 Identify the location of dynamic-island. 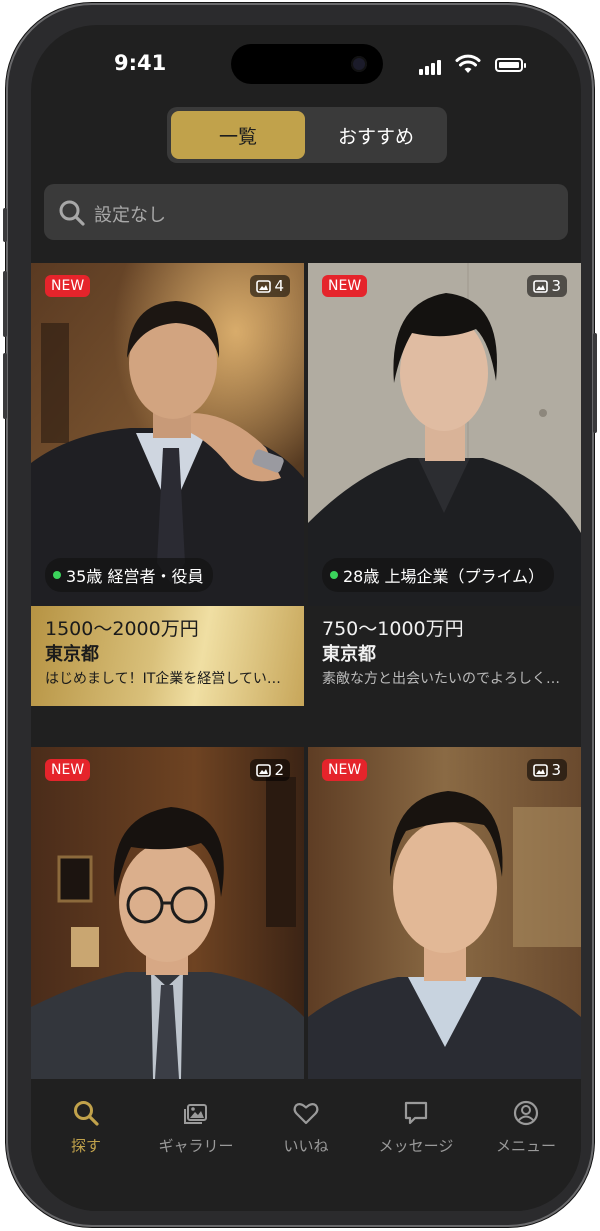
(307, 64).